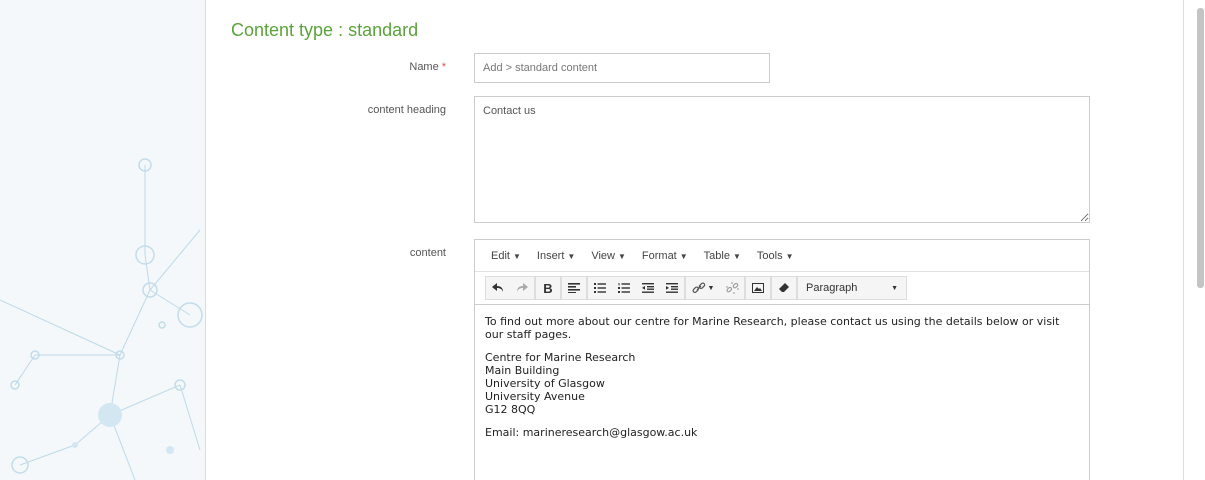 The image size is (1205, 480). I want to click on editor-toolbar: B ▼ Paragraph ▼, so click(782, 288).